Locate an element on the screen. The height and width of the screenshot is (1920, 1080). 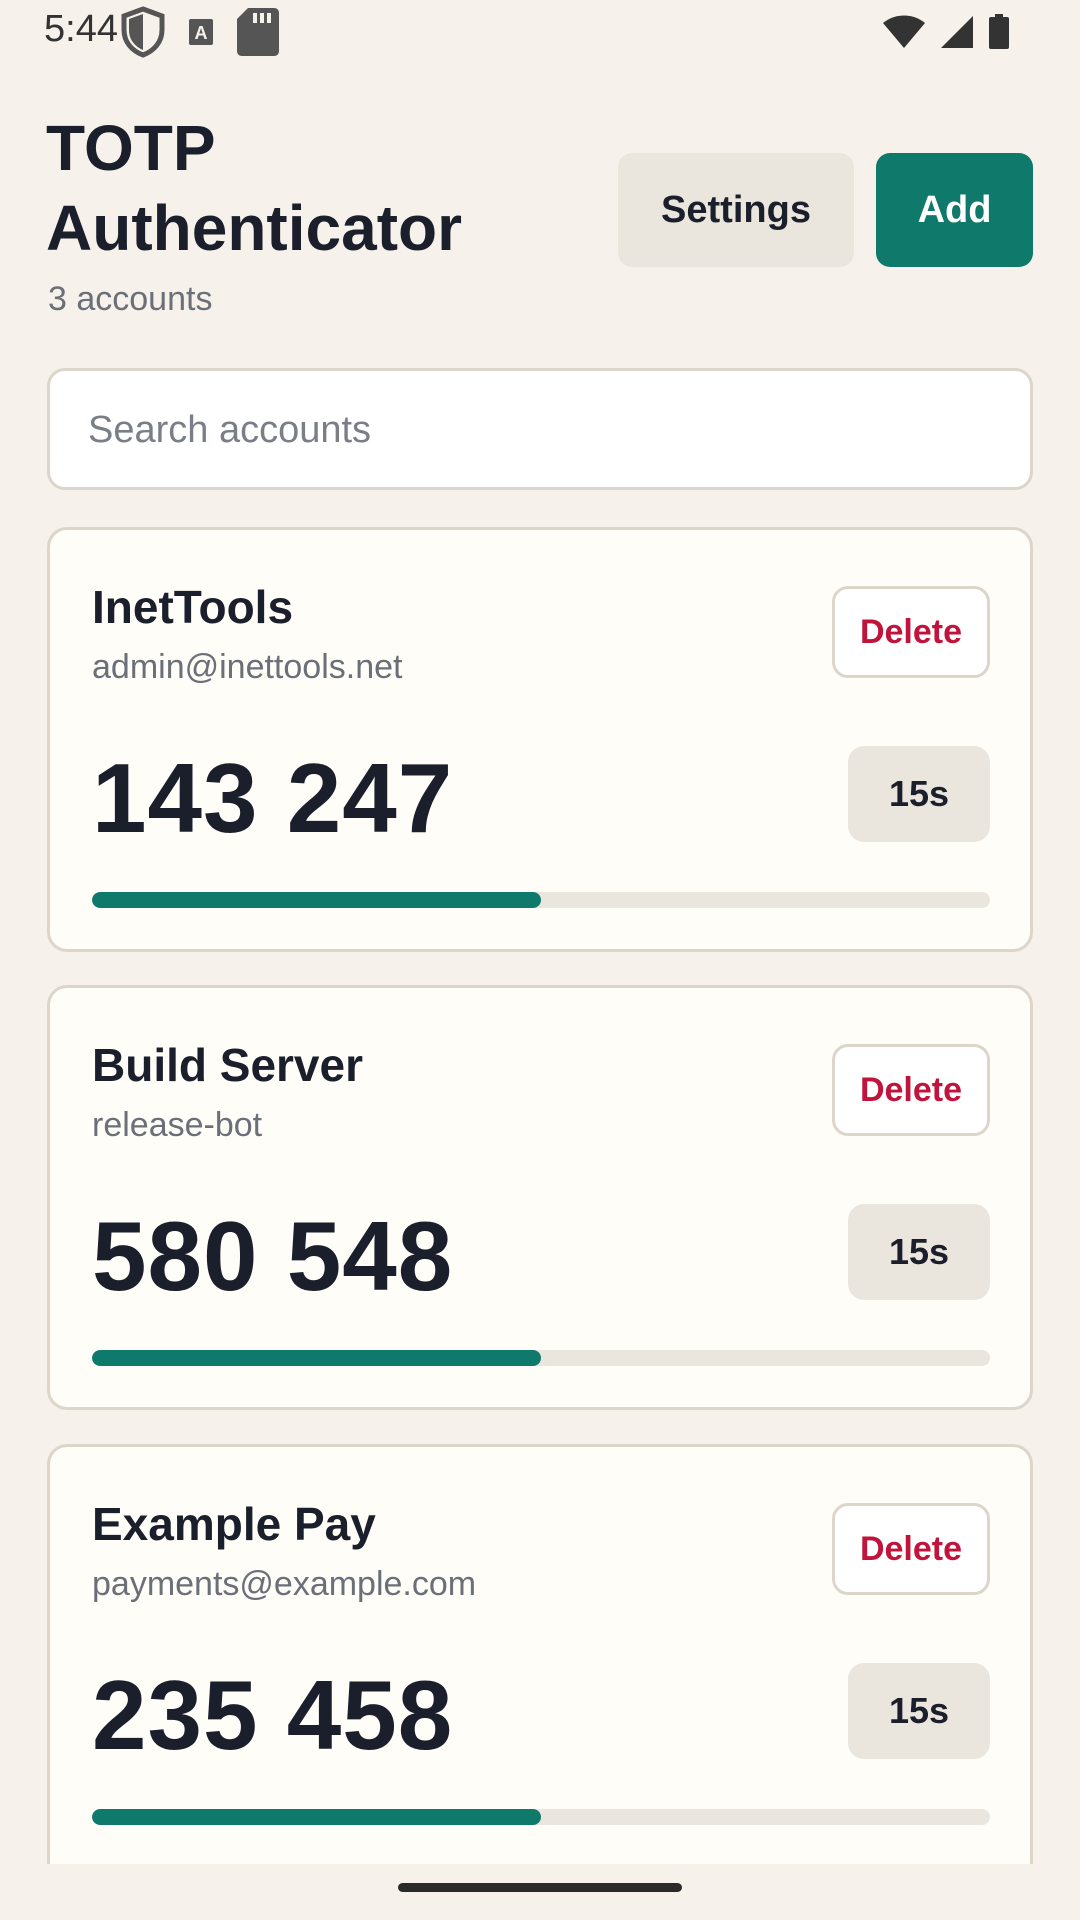
svg-text: A is located at coordinates (201, 33).